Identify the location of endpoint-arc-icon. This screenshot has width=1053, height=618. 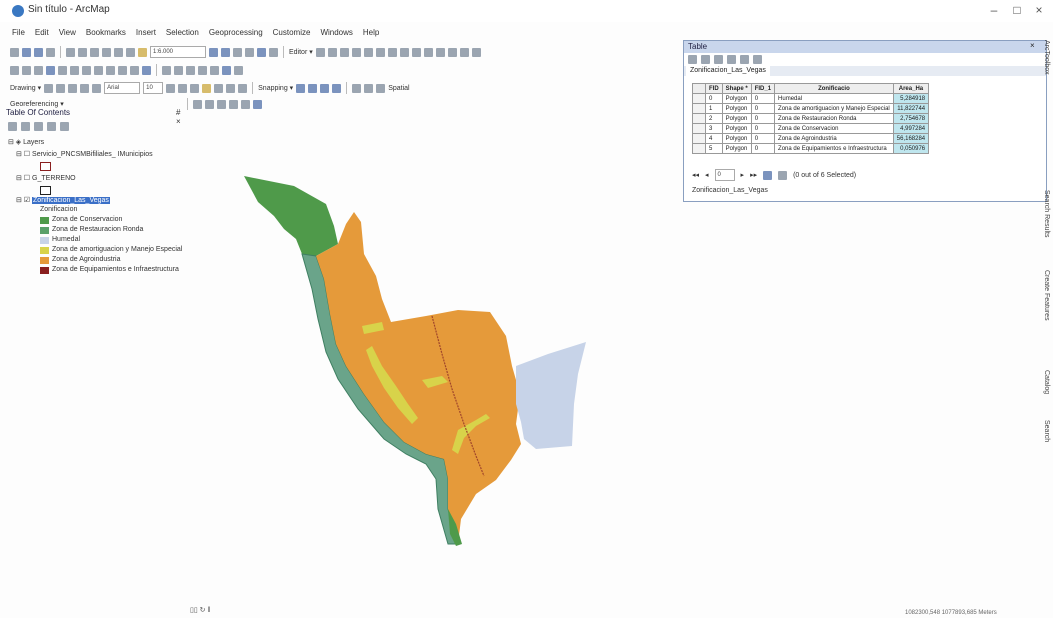
(356, 52).